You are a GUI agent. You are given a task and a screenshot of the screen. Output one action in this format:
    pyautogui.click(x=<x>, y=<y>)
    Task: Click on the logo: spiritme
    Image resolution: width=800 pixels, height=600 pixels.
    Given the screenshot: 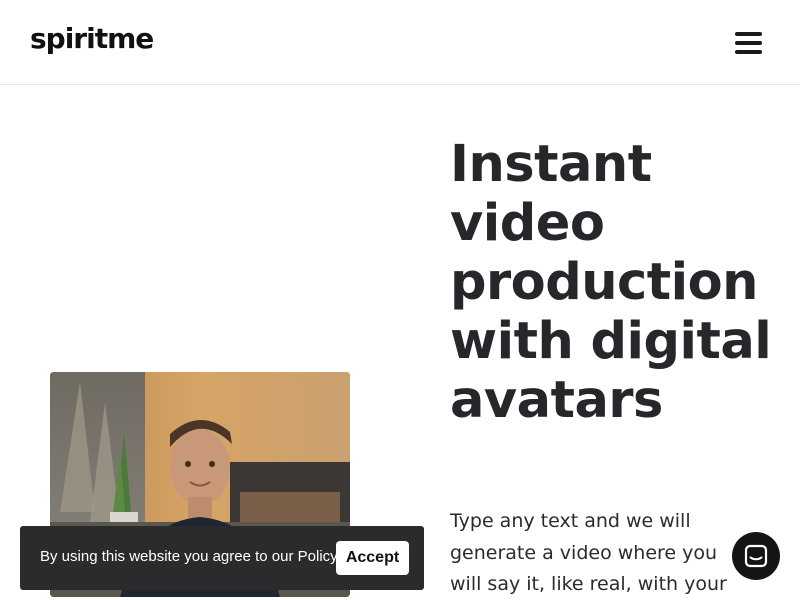 What is the action you would take?
    pyautogui.click(x=92, y=38)
    